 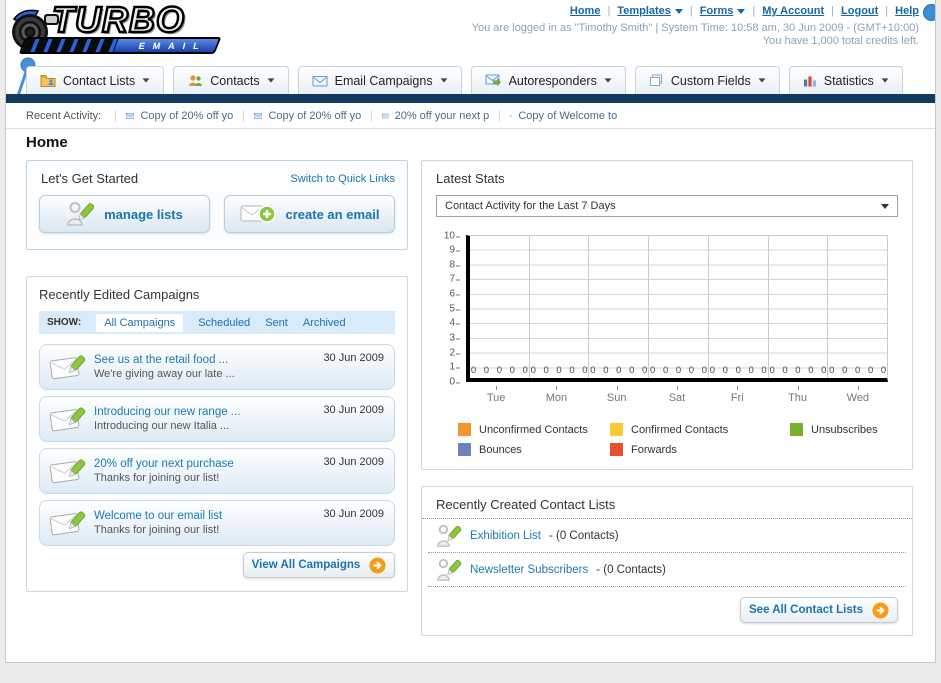 I want to click on contact-list-link: Exhibition List, so click(x=505, y=536).